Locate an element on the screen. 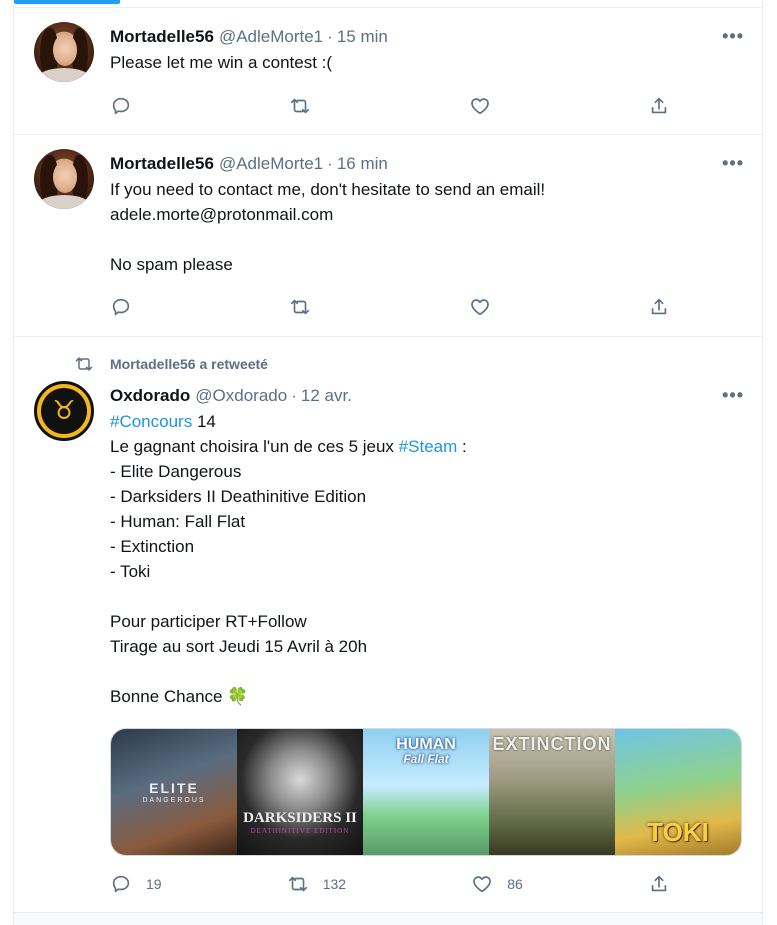  bull-logo-icon: ♉ is located at coordinates (64, 411).